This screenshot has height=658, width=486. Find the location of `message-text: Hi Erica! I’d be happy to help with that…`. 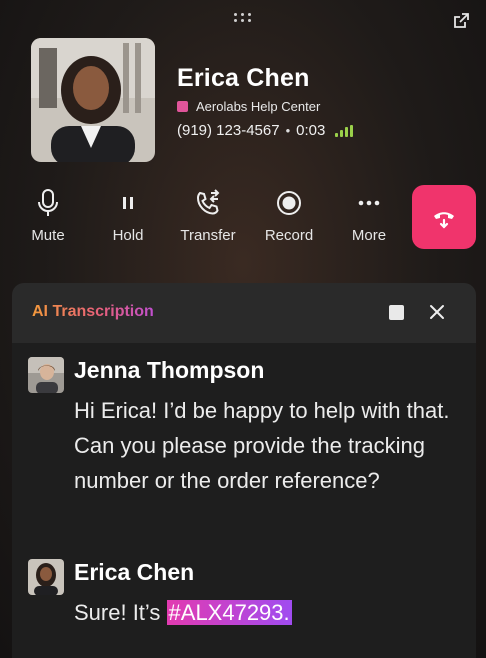

message-text: Hi Erica! I’d be happy to help with that… is located at coordinates (262, 445).